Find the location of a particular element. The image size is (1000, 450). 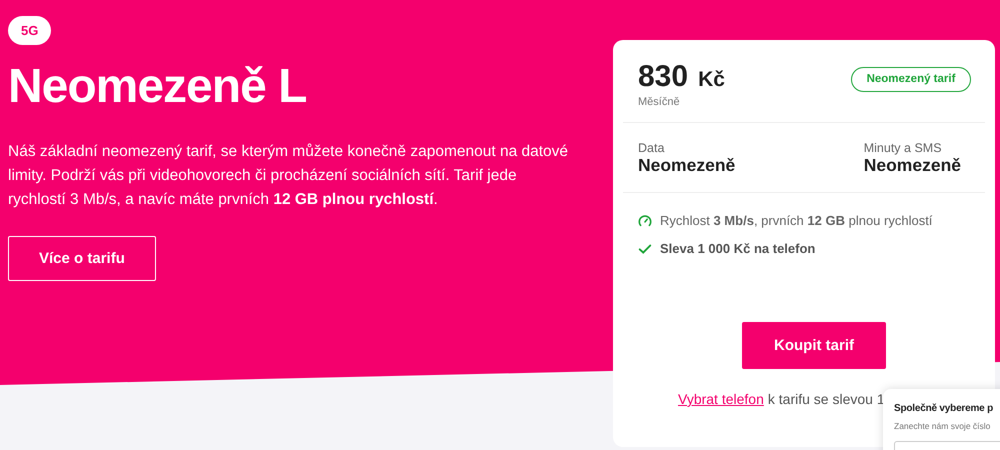

spec-label: Data is located at coordinates (652, 148).